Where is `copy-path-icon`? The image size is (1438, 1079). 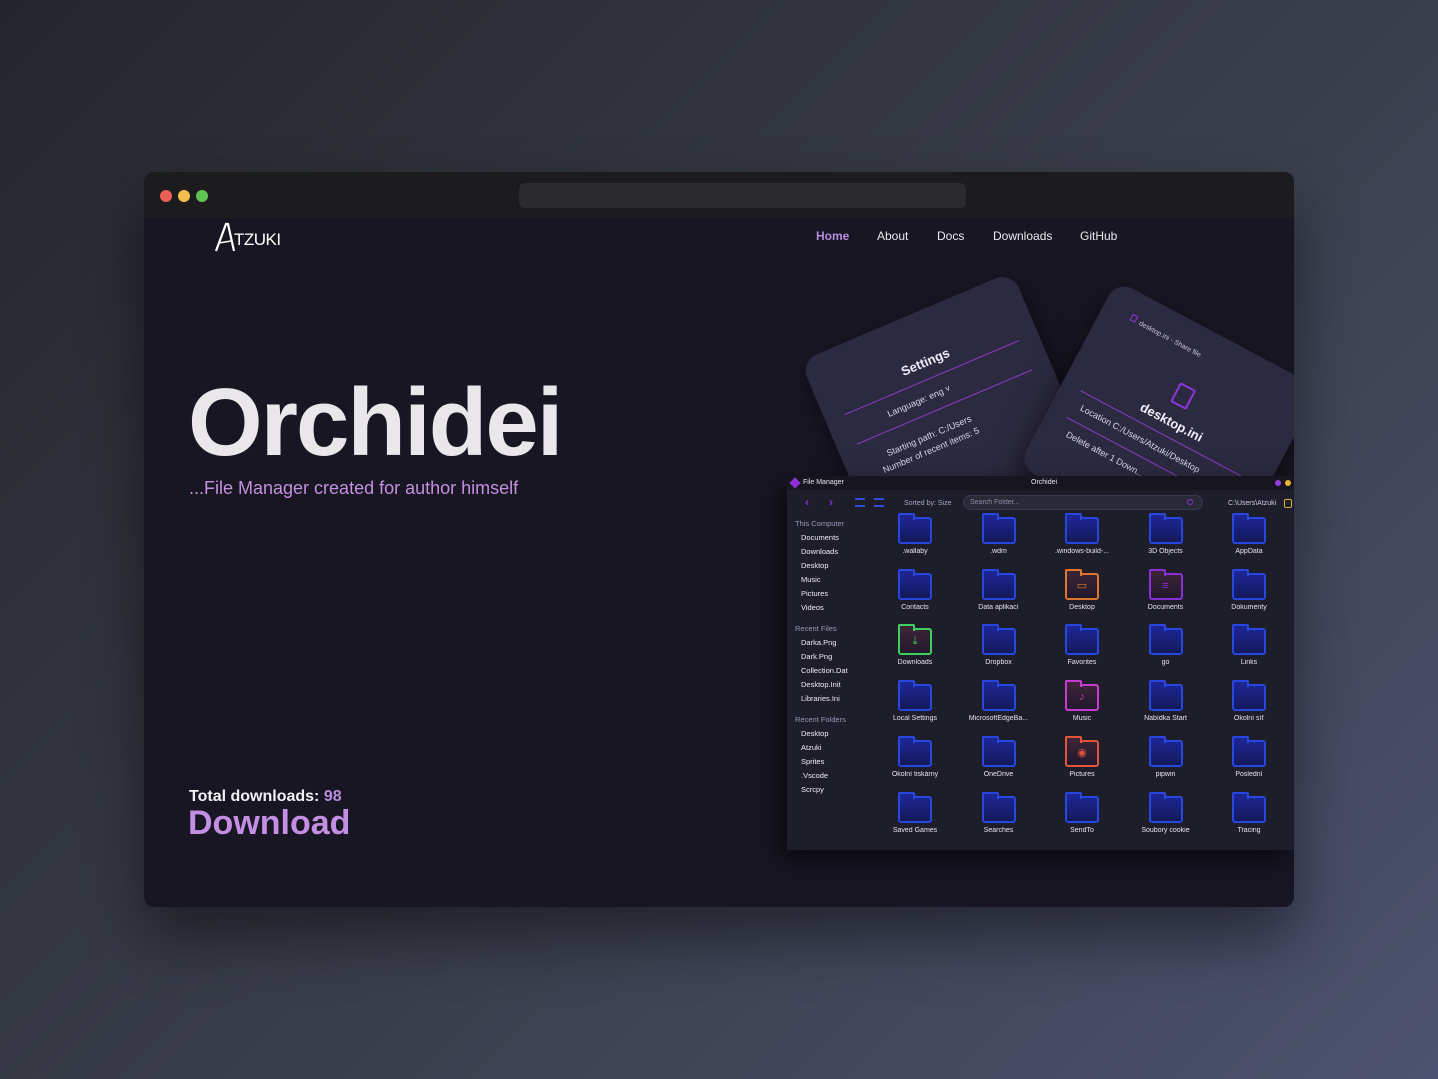 copy-path-icon is located at coordinates (1288, 503).